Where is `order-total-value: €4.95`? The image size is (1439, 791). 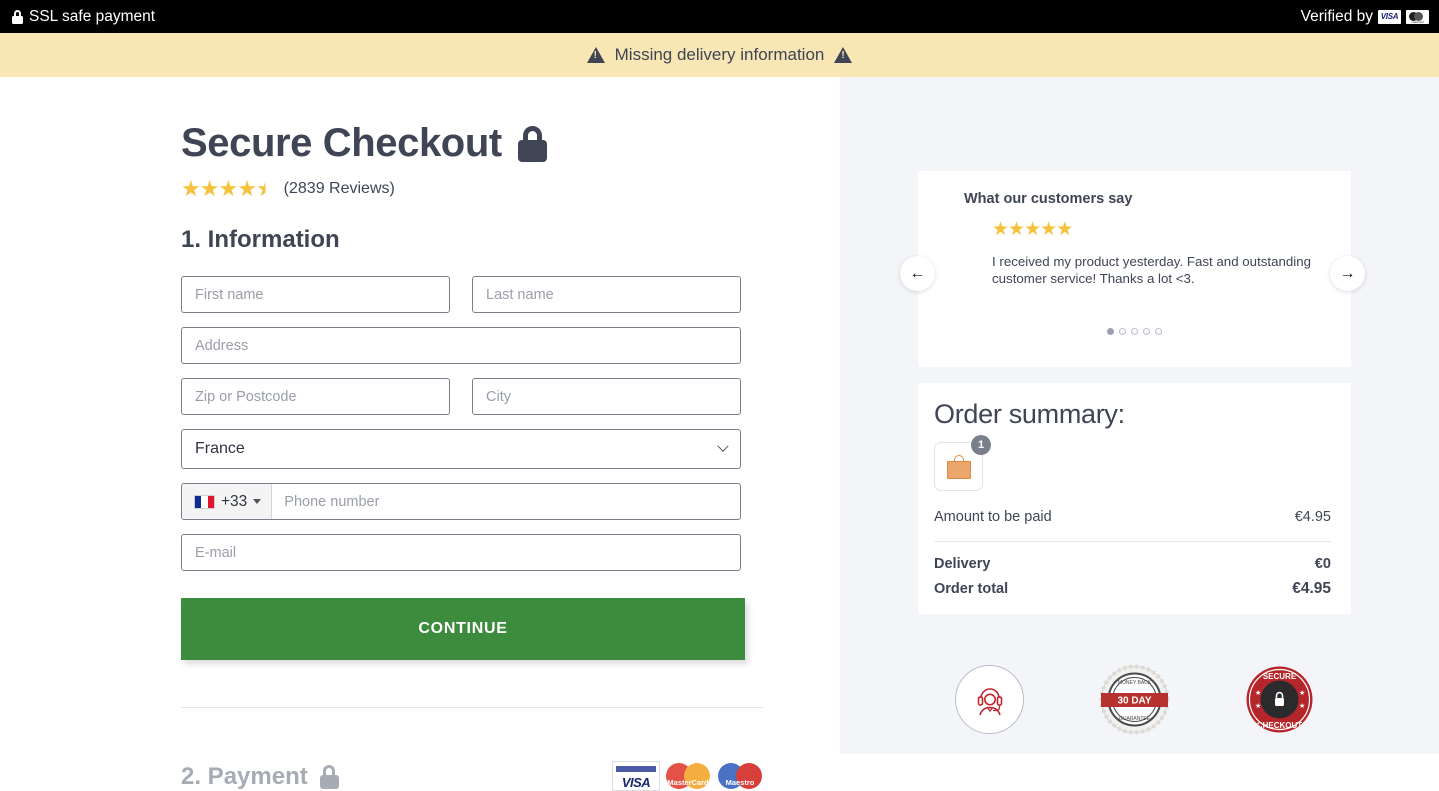 order-total-value: €4.95 is located at coordinates (1311, 588).